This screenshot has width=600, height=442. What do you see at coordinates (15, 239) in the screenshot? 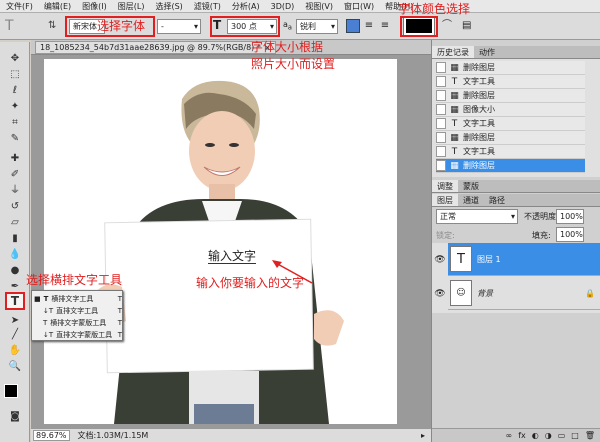
I see `gradient-icon: ▮` at bounding box center [15, 239].